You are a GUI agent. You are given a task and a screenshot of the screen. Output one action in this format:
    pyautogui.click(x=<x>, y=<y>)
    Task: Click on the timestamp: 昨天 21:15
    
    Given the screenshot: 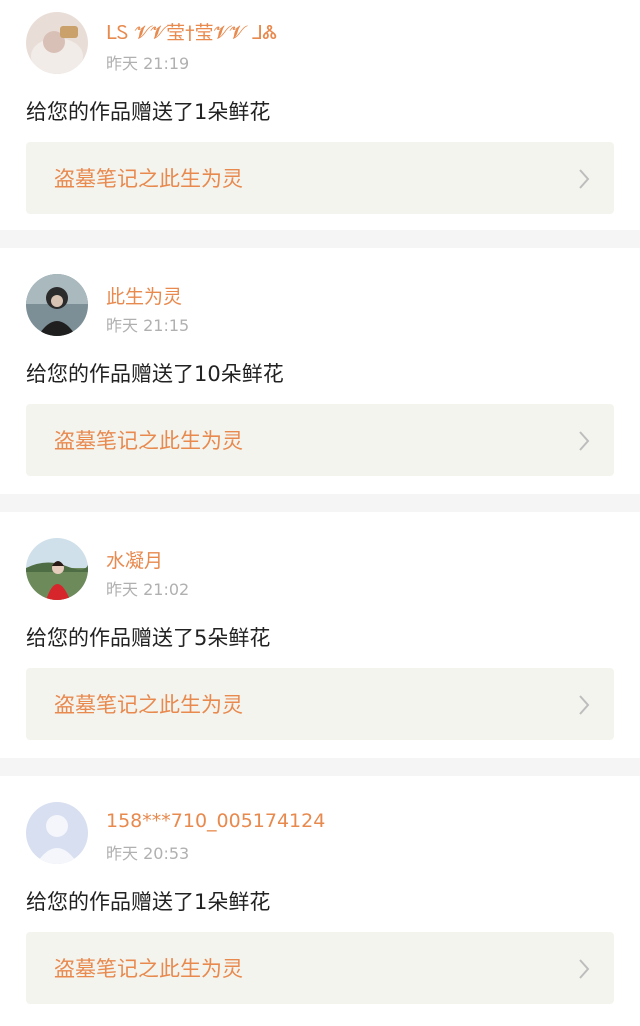 What is the action you would take?
    pyautogui.click(x=148, y=325)
    